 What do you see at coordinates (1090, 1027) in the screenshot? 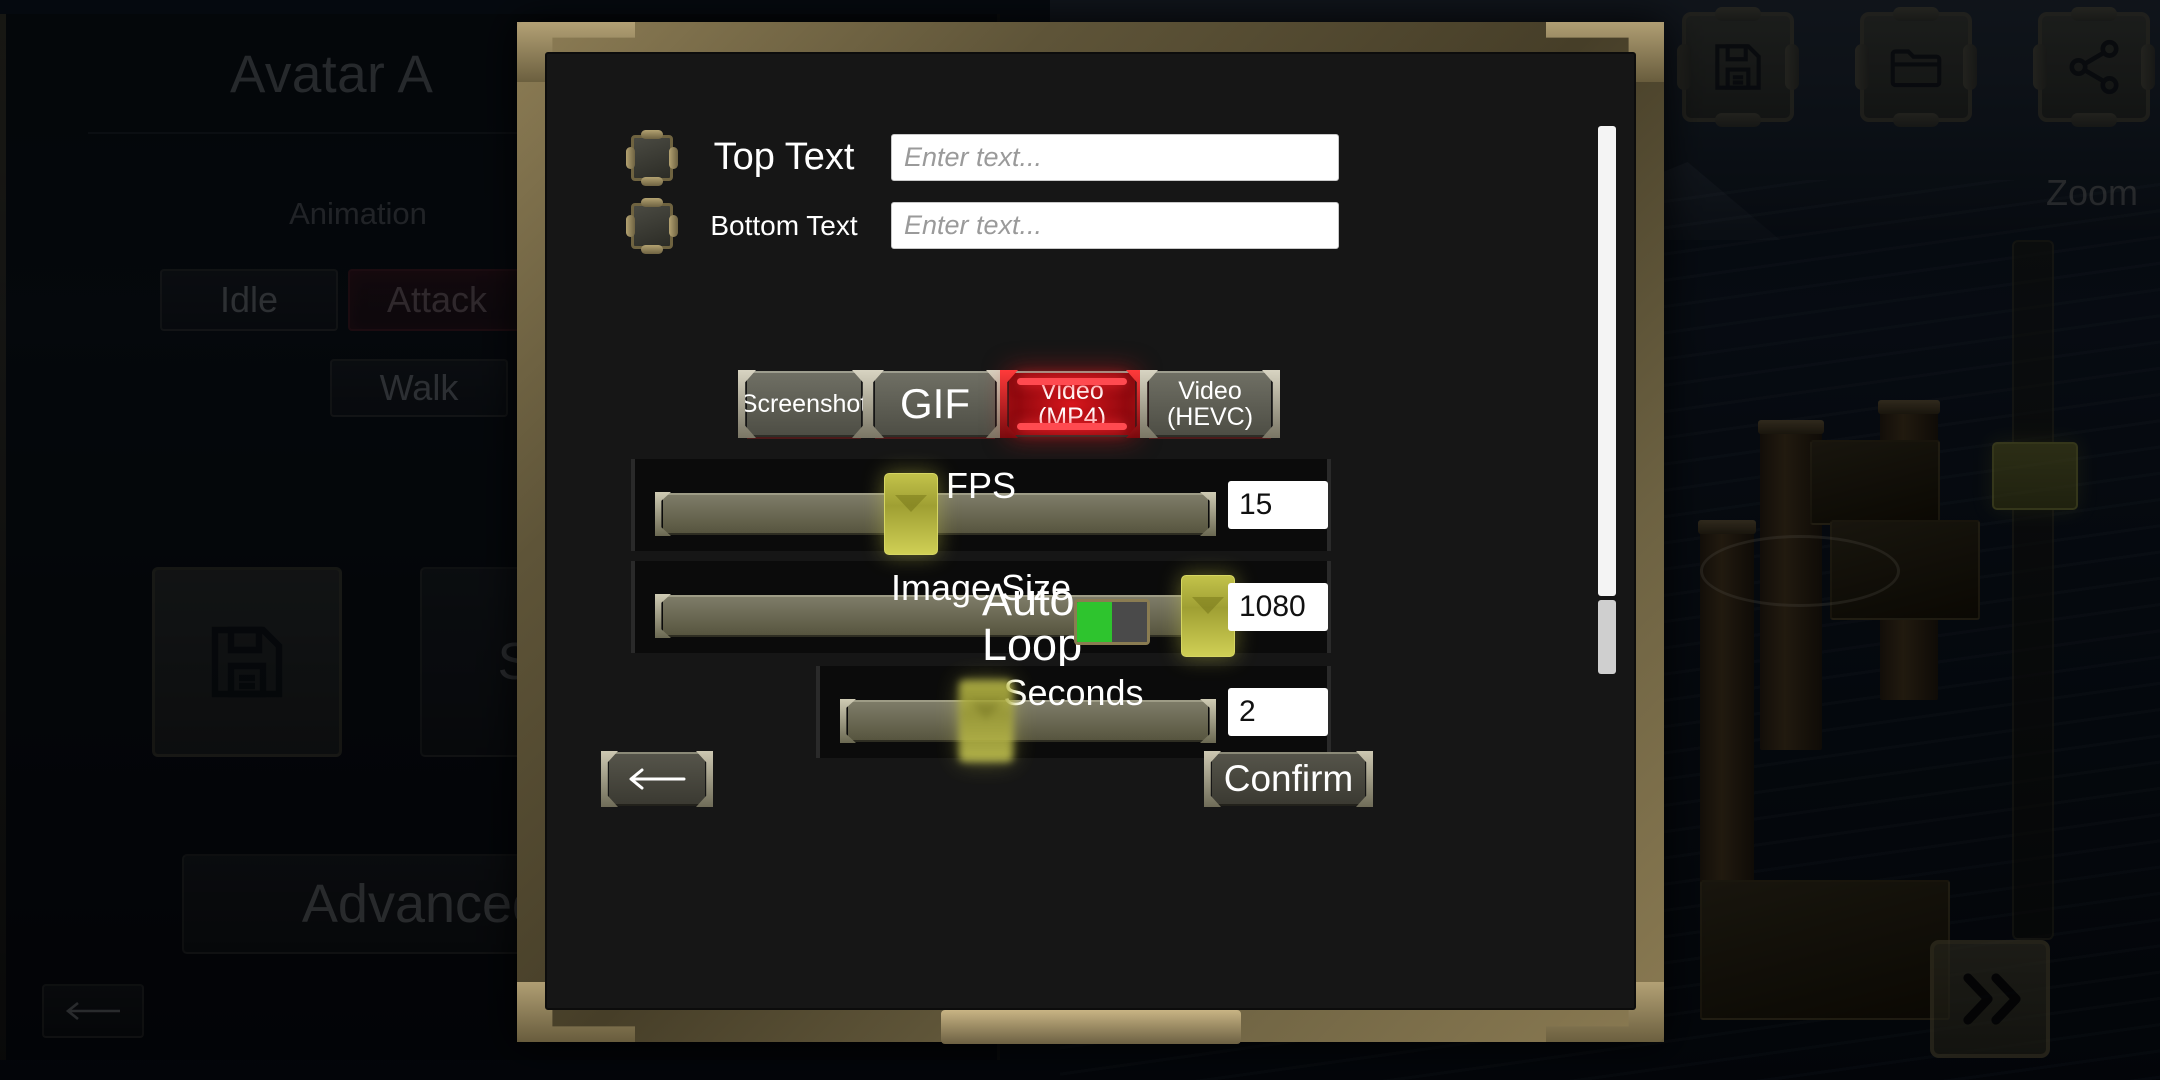
I see `frame-bottom-ornament` at bounding box center [1090, 1027].